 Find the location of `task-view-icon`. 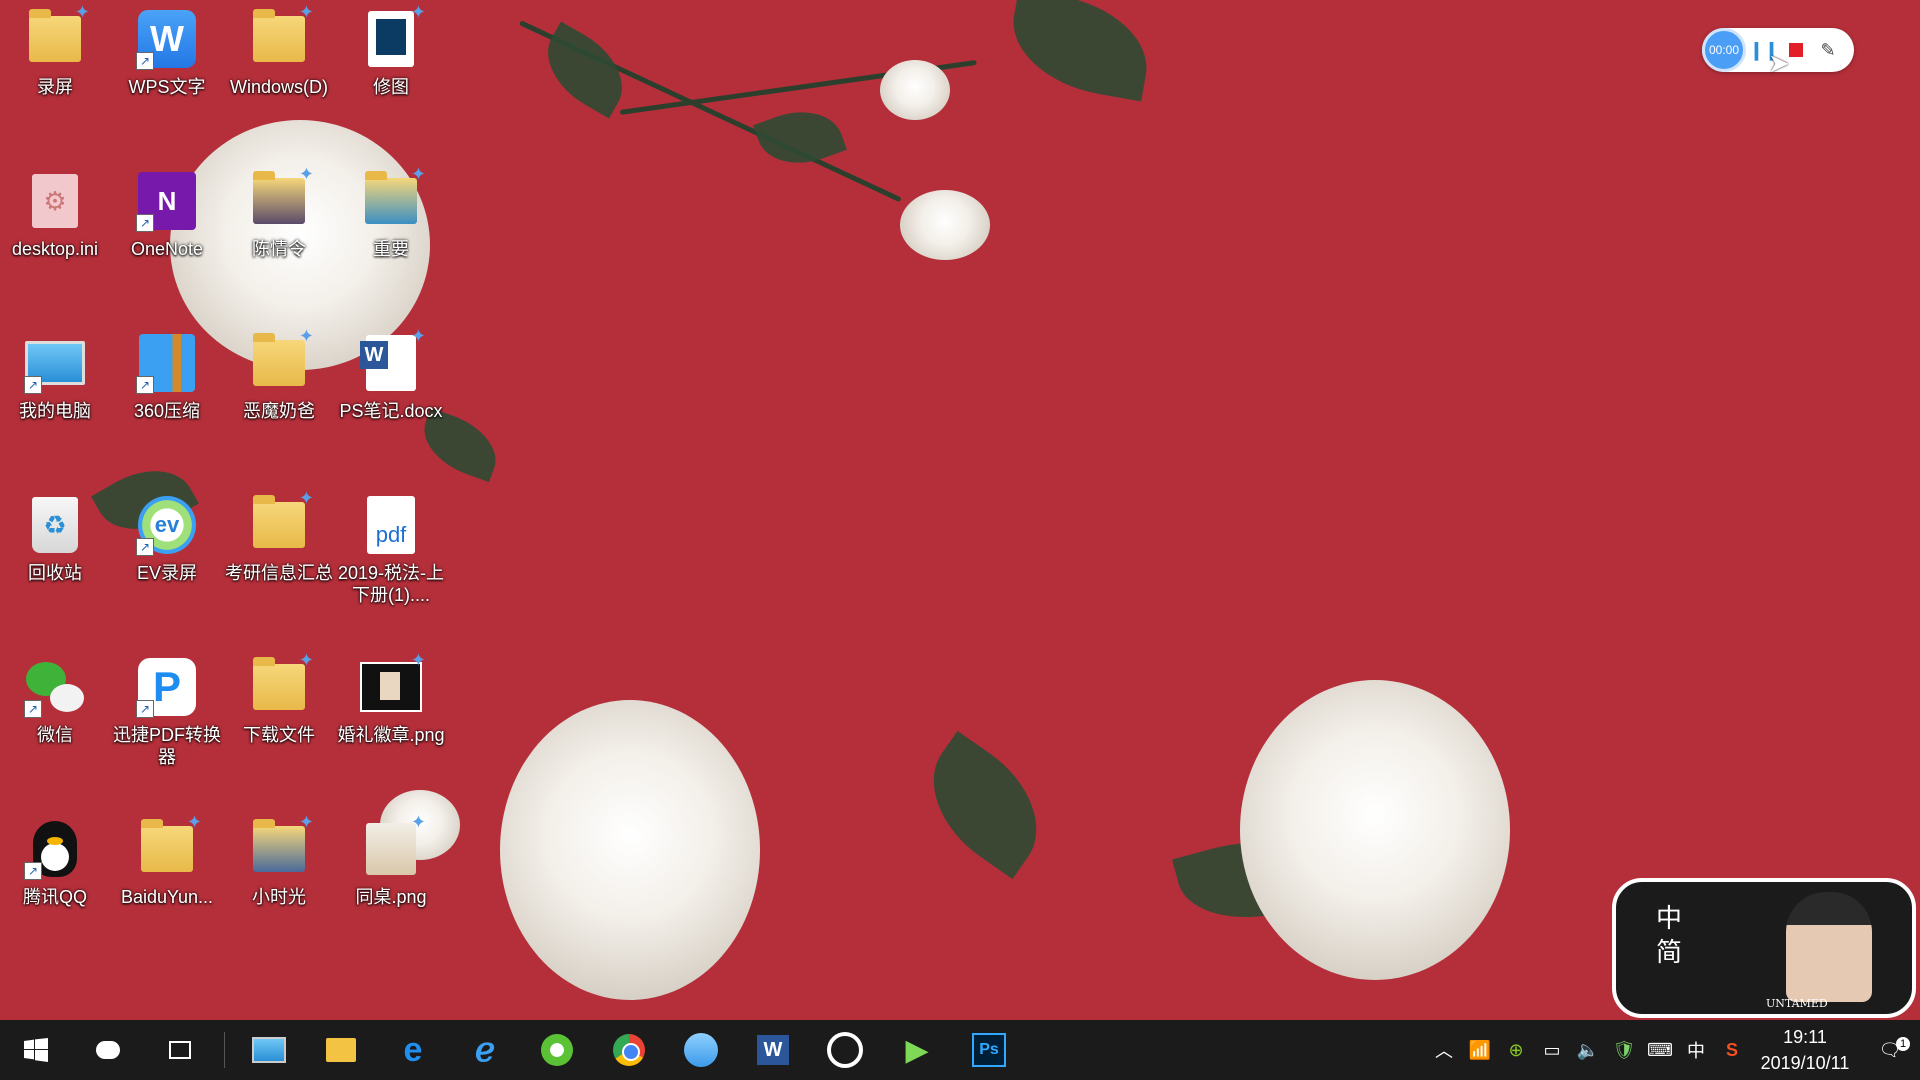

task-view-icon is located at coordinates (180, 1050).